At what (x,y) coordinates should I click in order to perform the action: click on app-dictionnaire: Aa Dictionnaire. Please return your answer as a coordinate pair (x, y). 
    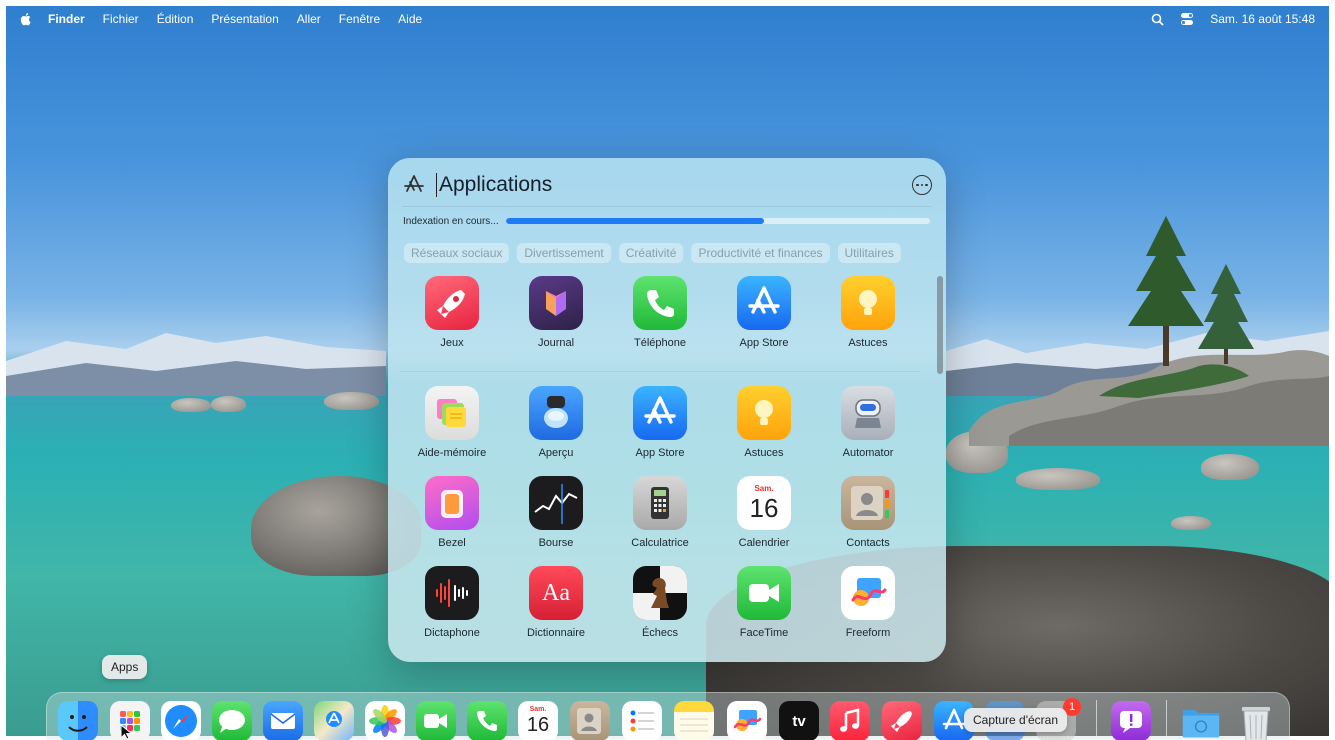
    Looking at the image, I should click on (556, 611).